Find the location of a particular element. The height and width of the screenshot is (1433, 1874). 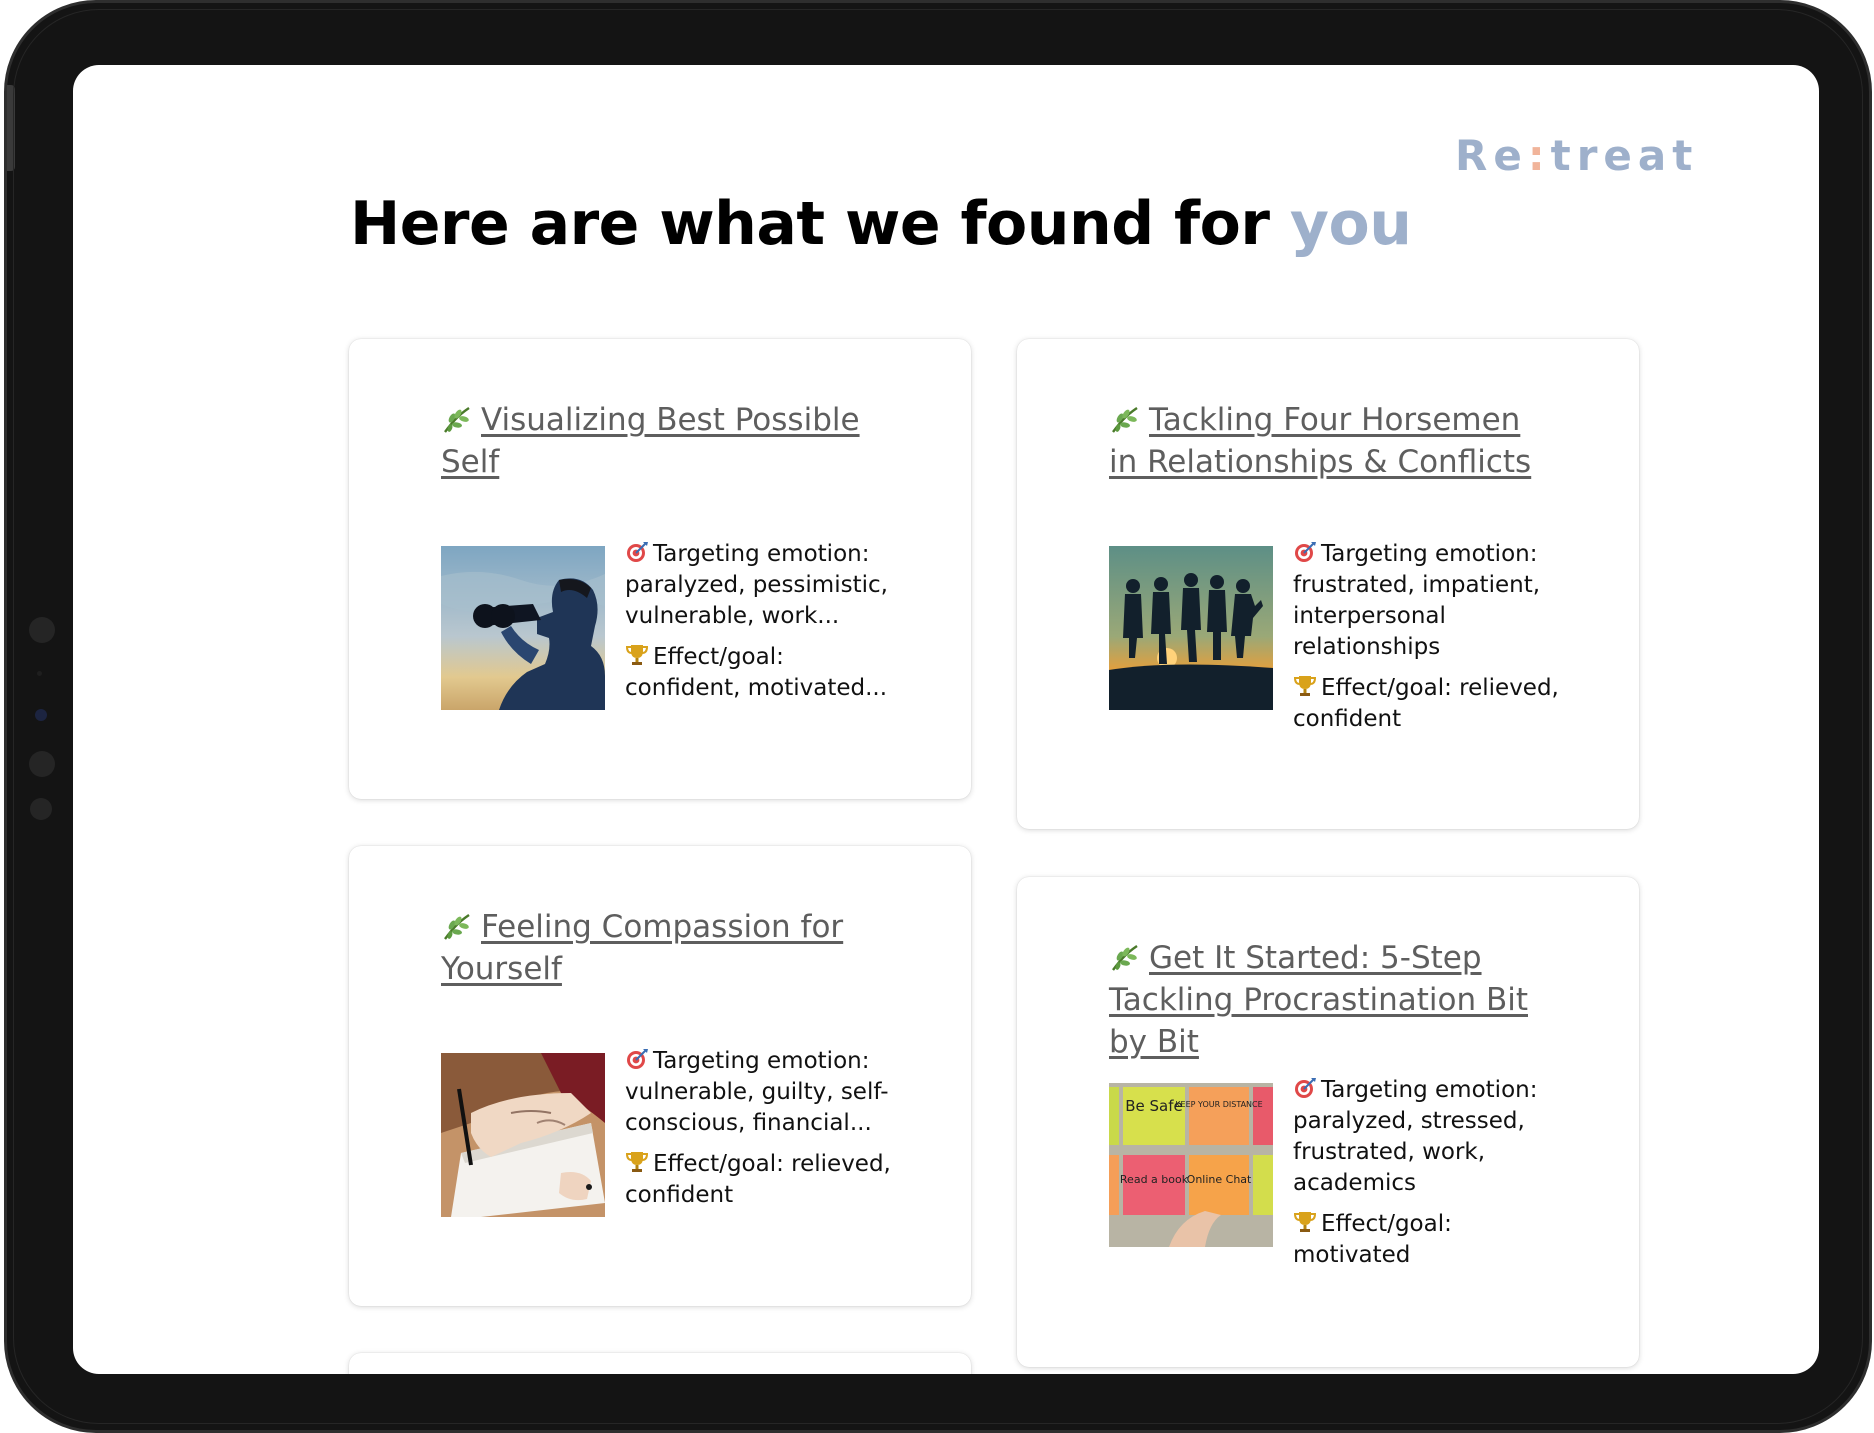

group-silhouette-sunset-photo is located at coordinates (1191, 628).